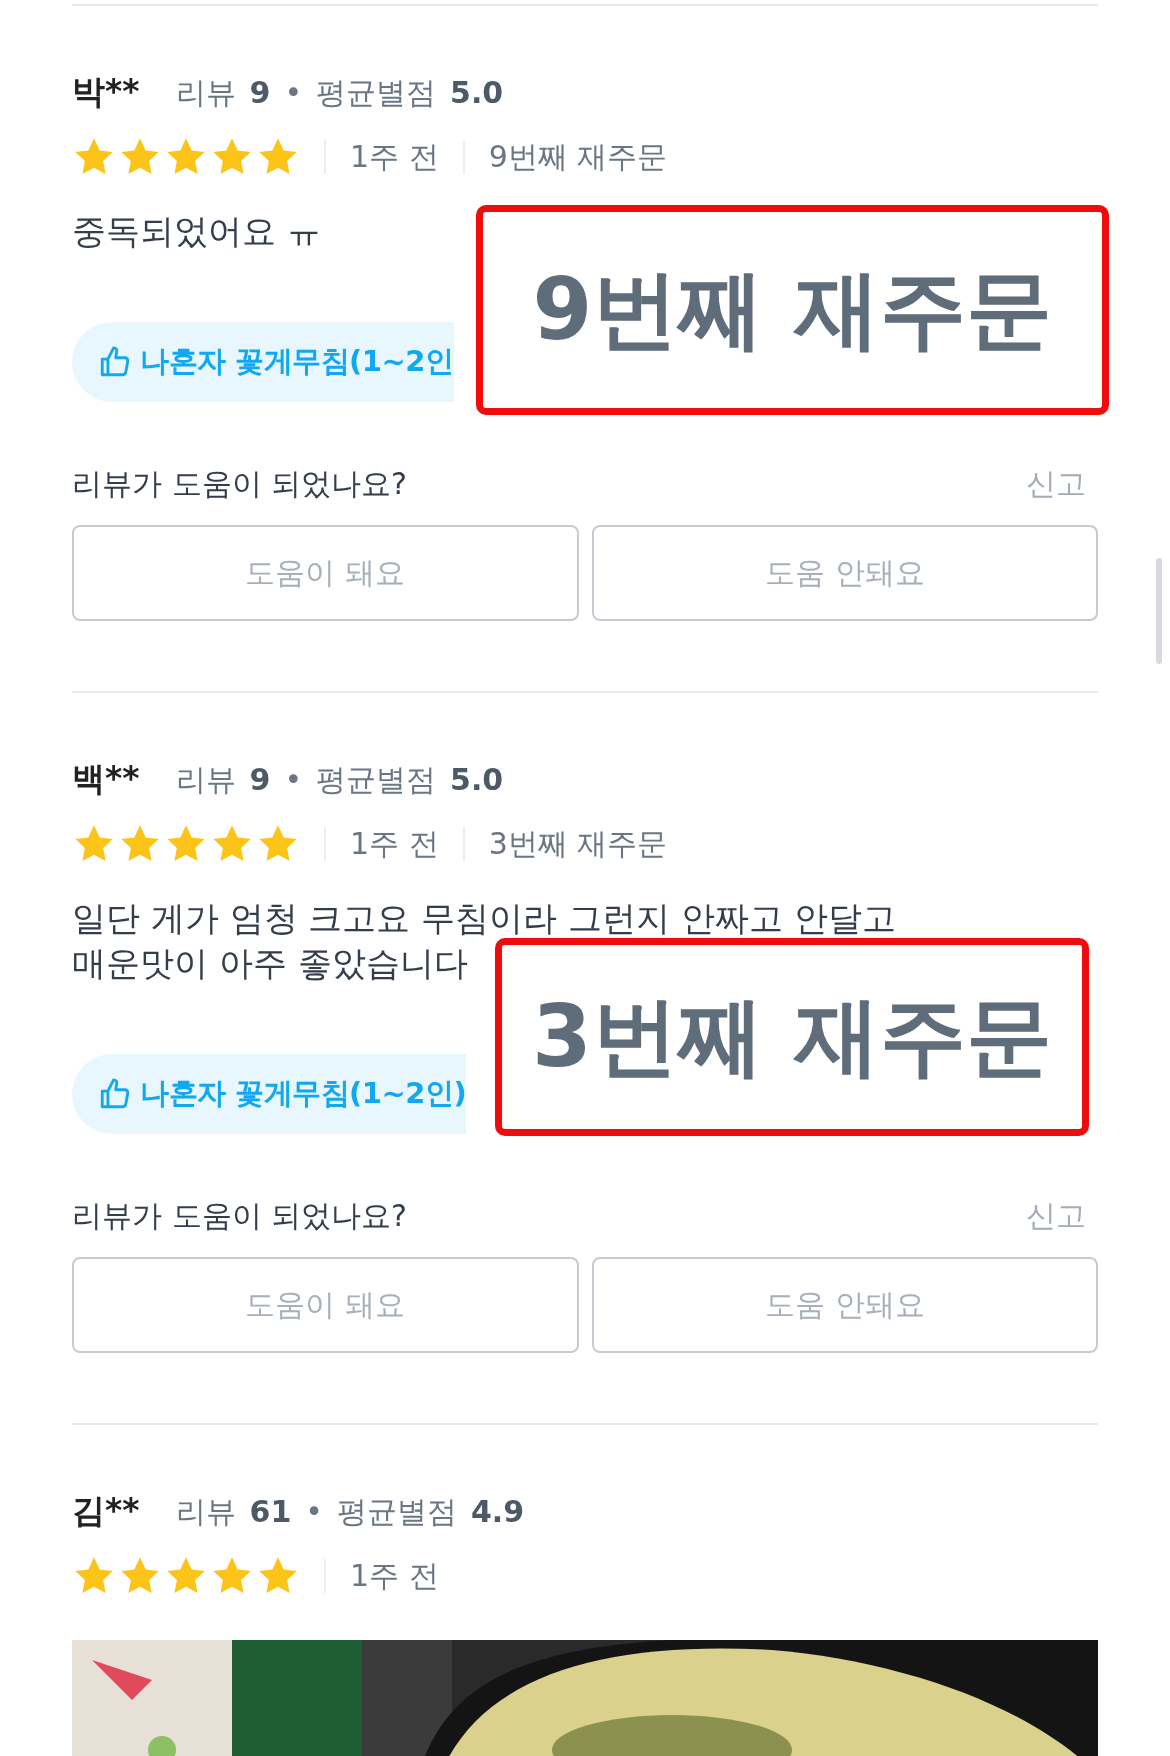 The width and height of the screenshot is (1170, 1756). What do you see at coordinates (106, 779) in the screenshot?
I see `reviewer-name: 백**` at bounding box center [106, 779].